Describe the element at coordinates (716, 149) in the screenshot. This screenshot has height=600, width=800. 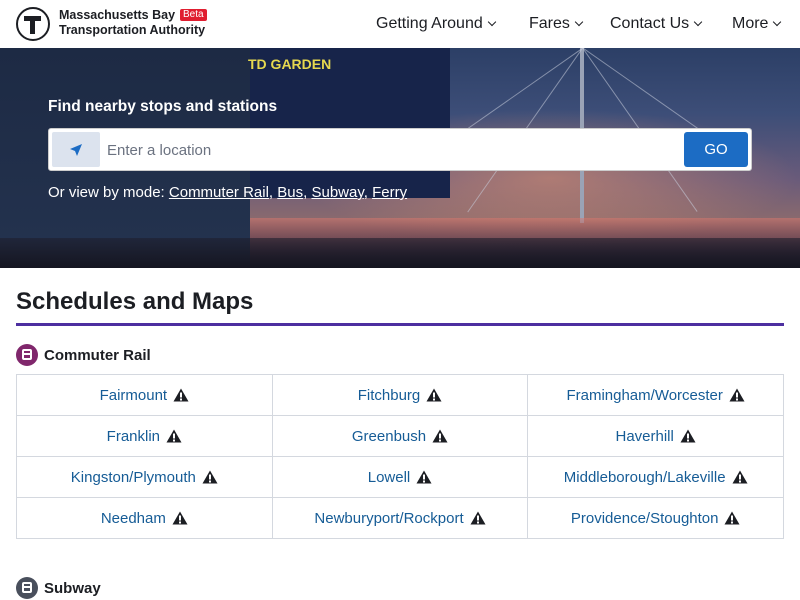
I see `go-button: GO` at that location.